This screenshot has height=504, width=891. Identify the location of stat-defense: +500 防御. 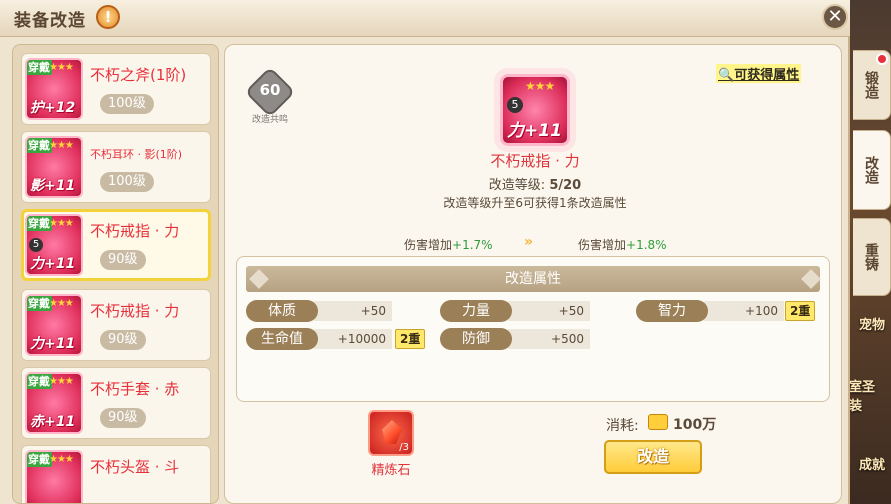
(515, 339).